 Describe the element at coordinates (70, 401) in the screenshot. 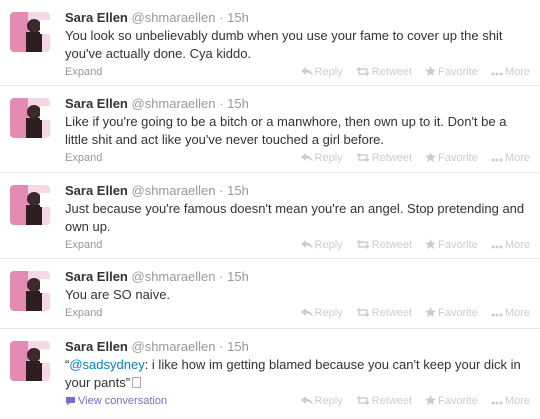

I see `speech-bubble-icon` at that location.